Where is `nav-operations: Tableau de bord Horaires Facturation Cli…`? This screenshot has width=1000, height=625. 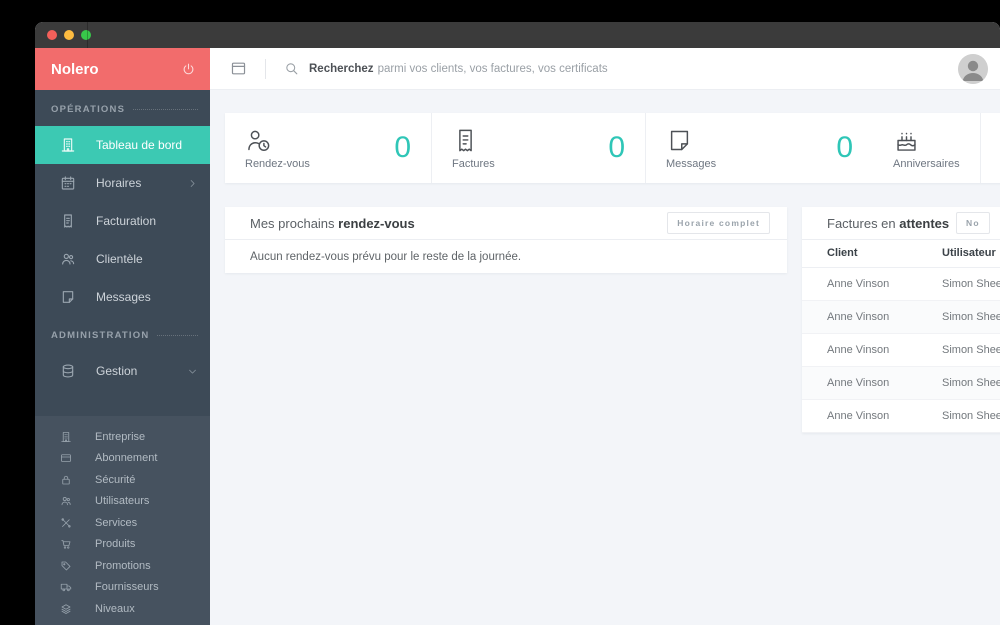 nav-operations: Tableau de bord Horaires Facturation Cli… is located at coordinates (122, 221).